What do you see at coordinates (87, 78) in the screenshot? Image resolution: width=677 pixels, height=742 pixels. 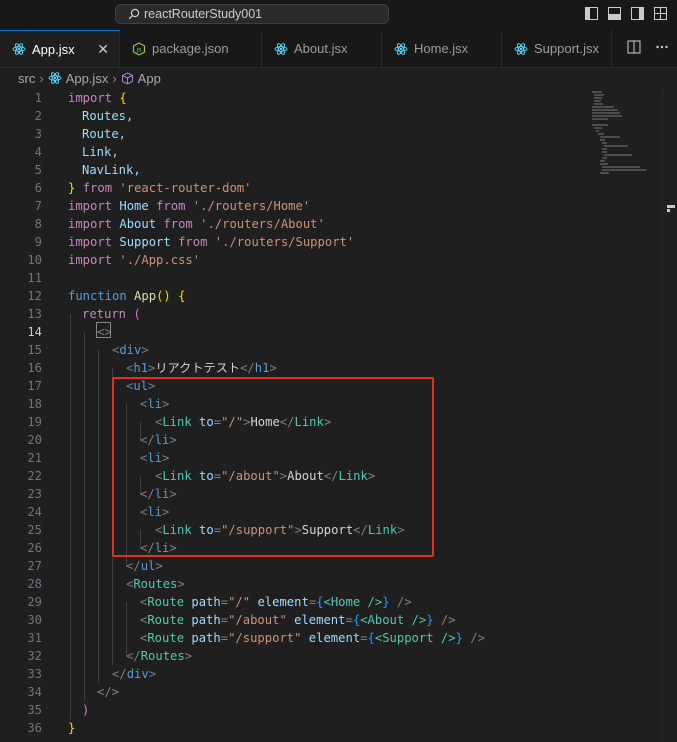 I see `breadcrumb-file-label: App.jsx` at bounding box center [87, 78].